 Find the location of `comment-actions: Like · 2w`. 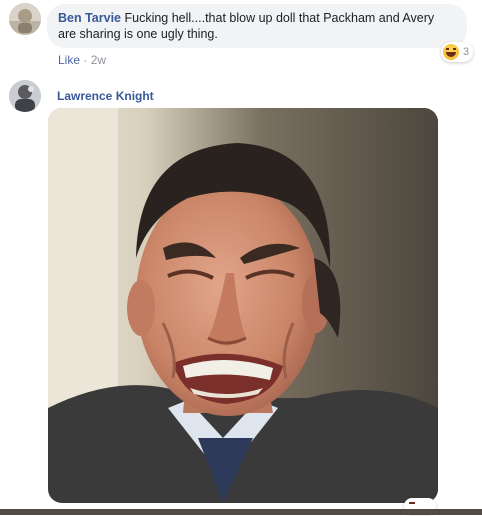

comment-actions: Like · 2w is located at coordinates (82, 60).